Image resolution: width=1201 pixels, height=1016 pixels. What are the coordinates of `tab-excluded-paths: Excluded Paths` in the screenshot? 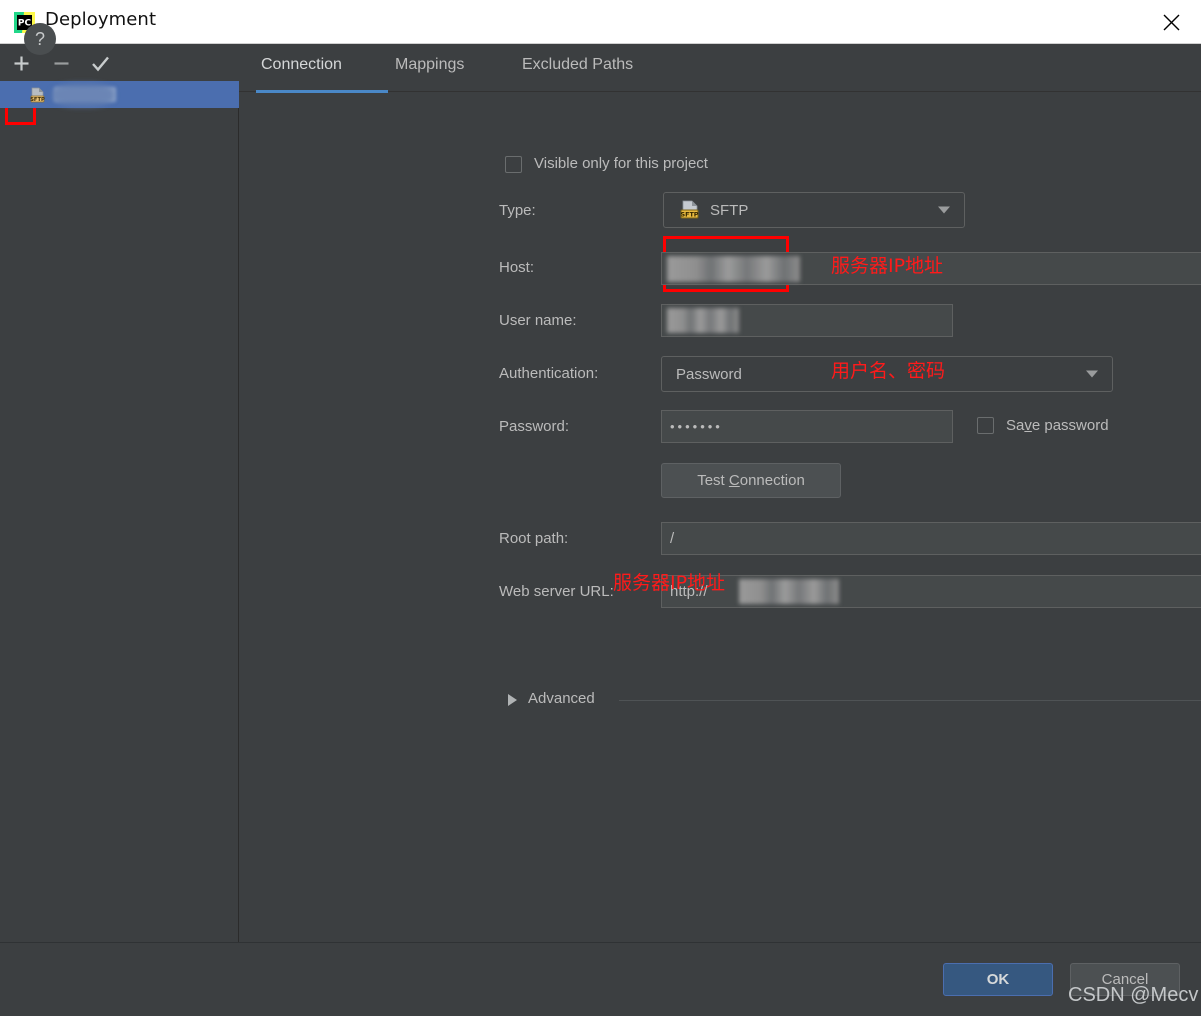 It's located at (577, 72).